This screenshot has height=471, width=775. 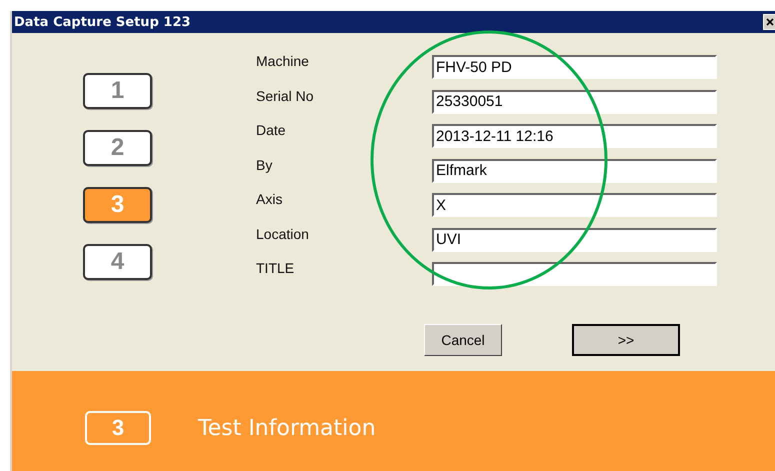 I want to click on window-title: Data Capture Setup 123, so click(x=102, y=22).